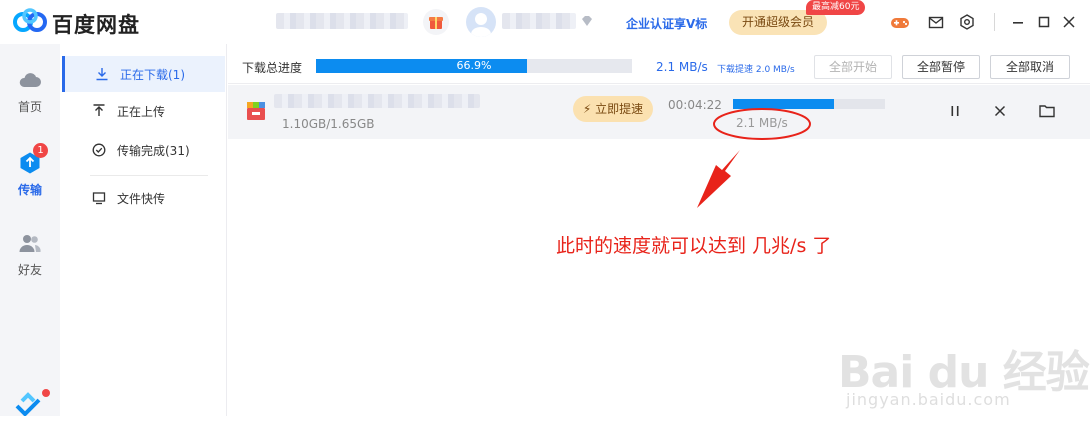 Image resolution: width=1090 pixels, height=434 pixels. Describe the element at coordinates (40, 150) in the screenshot. I see `nav-transfer-badge: 1` at that location.